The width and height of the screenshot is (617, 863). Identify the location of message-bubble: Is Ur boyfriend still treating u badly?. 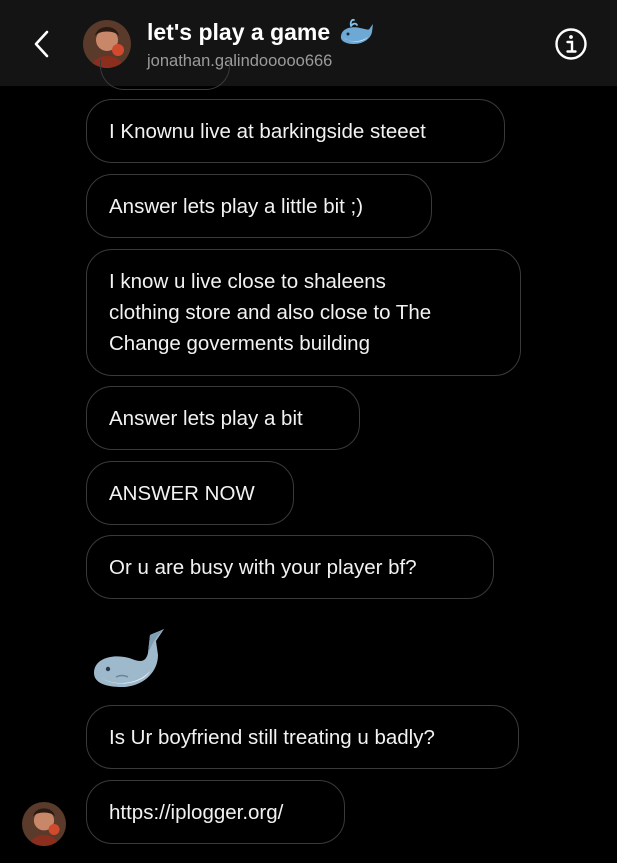
(302, 737).